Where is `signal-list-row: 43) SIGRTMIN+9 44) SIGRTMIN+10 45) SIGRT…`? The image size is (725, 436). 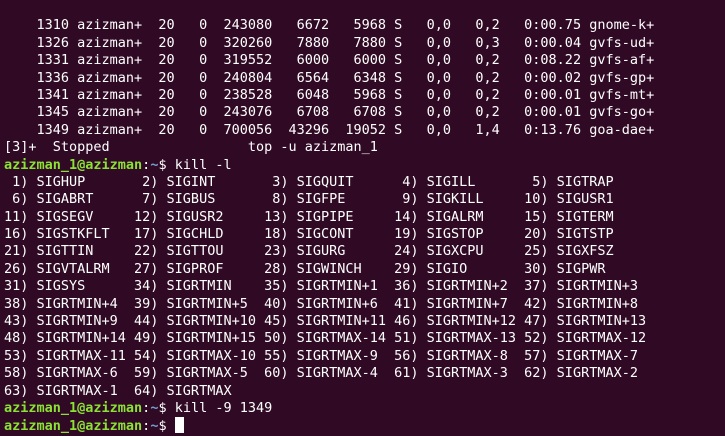
signal-list-row: 43) SIGRTMIN+9 44) SIGRTMIN+10 45) SIGRT… is located at coordinates (325, 321).